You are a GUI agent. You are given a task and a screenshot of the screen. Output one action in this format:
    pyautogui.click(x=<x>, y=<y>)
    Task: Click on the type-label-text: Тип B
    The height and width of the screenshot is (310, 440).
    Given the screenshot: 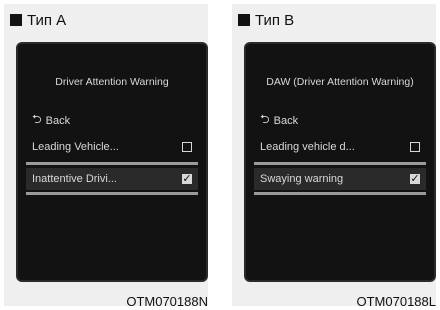 What is the action you would take?
    pyautogui.click(x=275, y=20)
    